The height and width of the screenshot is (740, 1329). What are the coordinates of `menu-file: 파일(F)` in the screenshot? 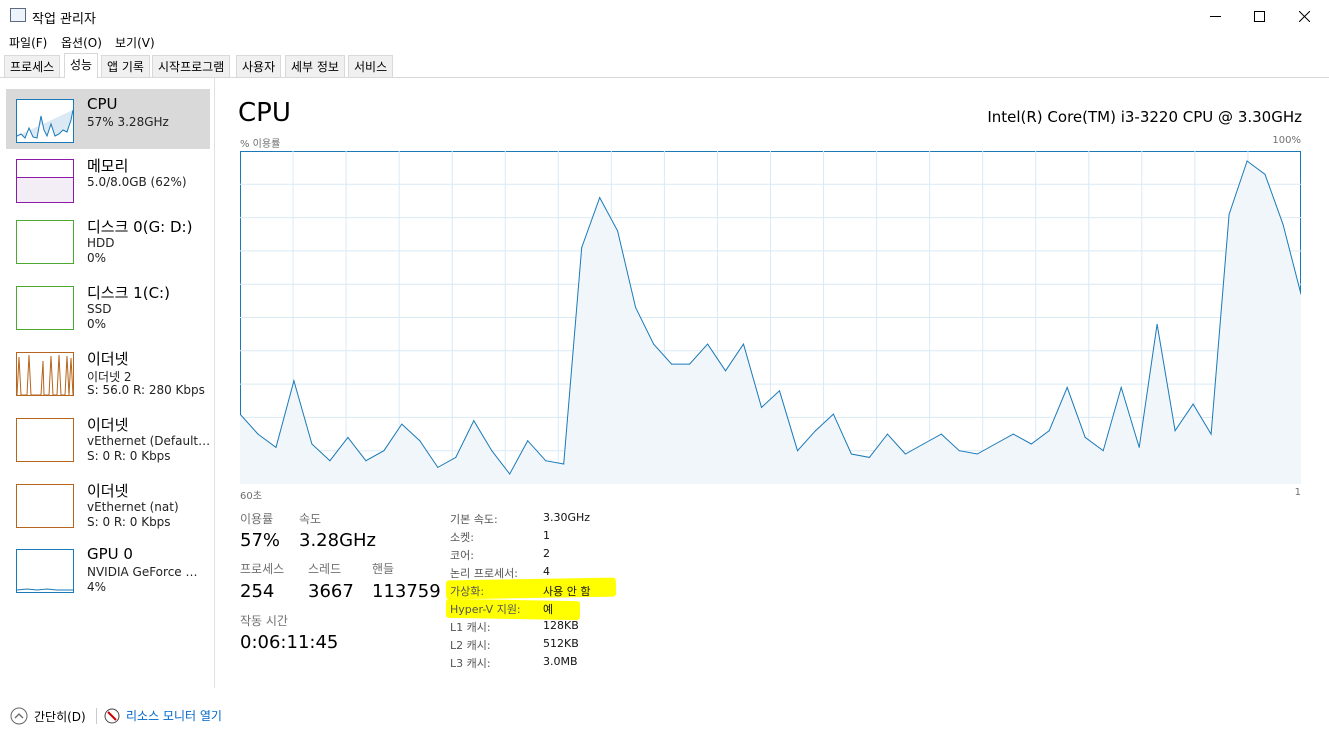 It's located at (28, 42).